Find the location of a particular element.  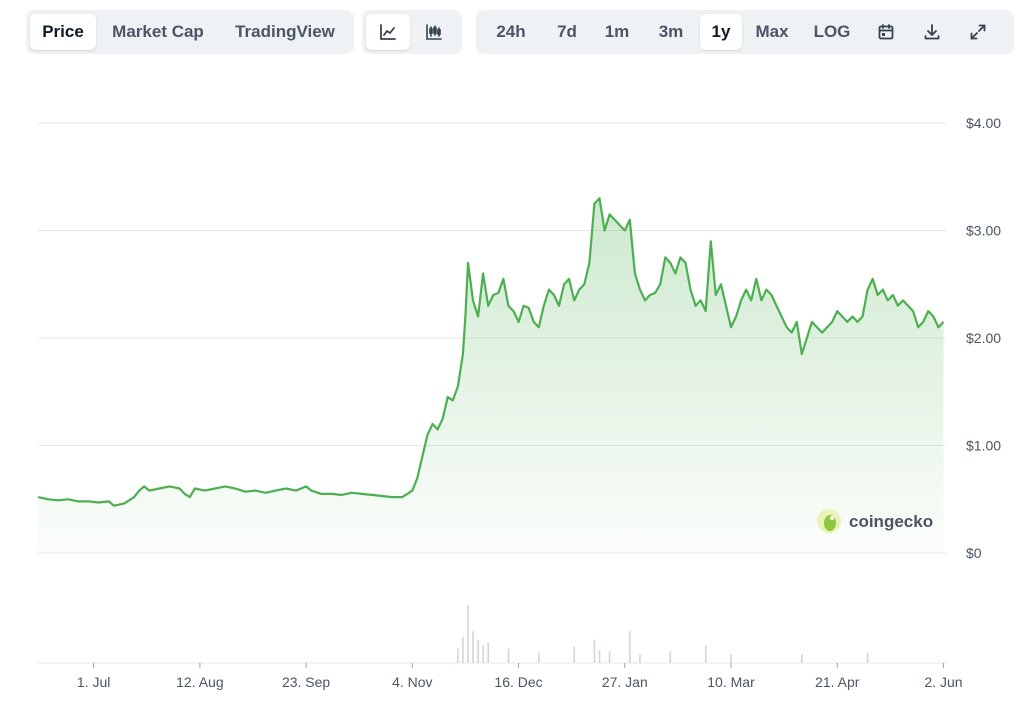

candlestick-chart-button is located at coordinates (434, 32).